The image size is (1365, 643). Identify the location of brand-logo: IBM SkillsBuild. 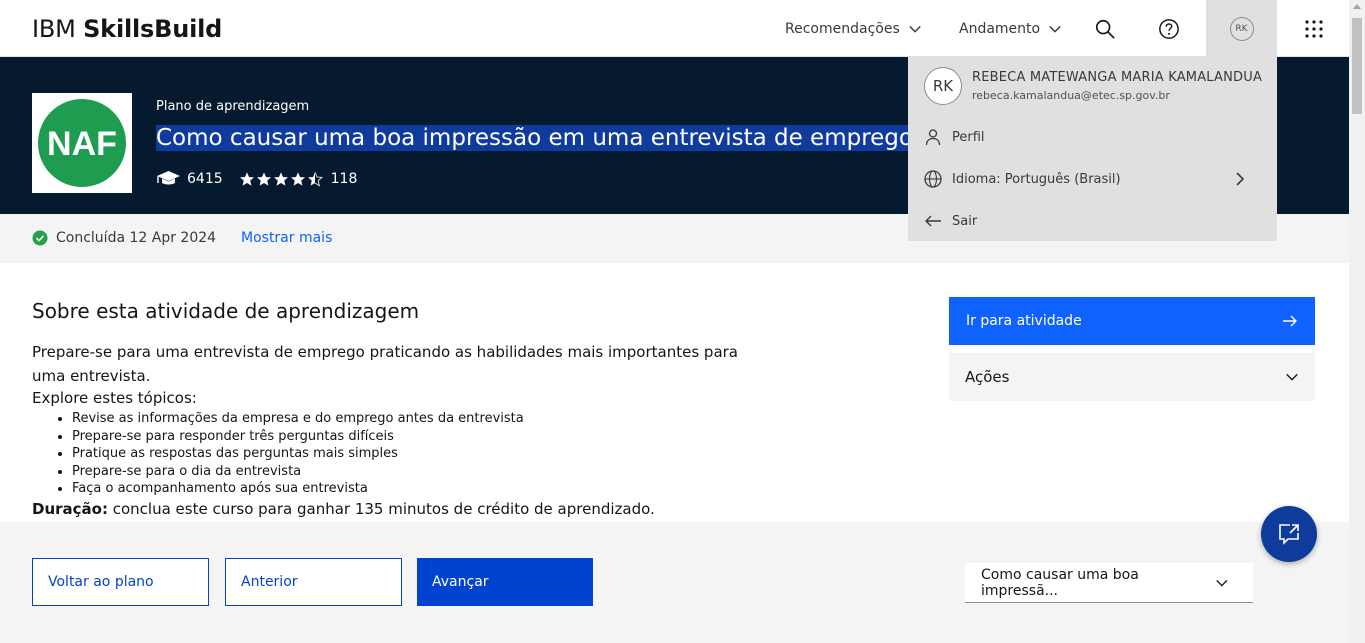
(127, 29).